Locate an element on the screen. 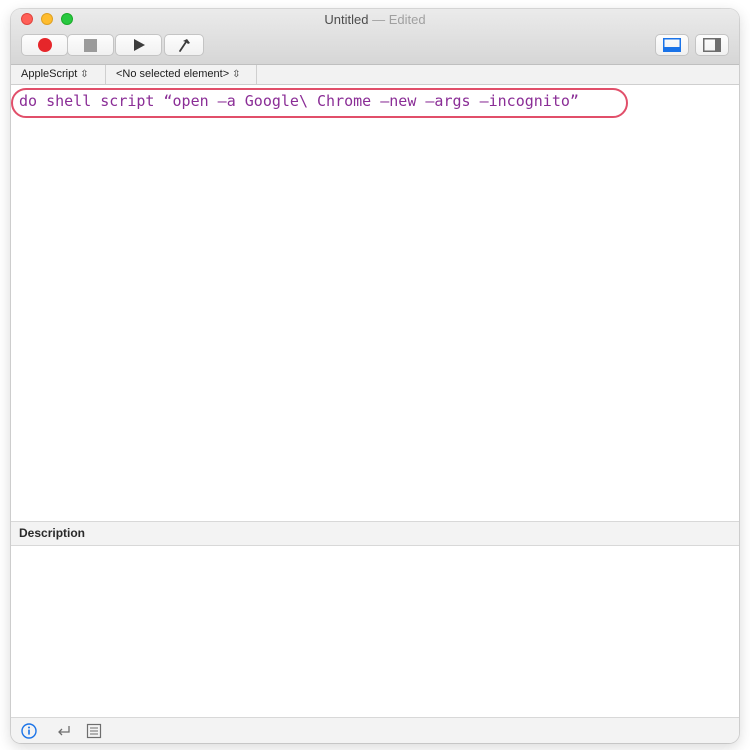 This screenshot has width=750, height=750. side-pane-icon is located at coordinates (712, 45).